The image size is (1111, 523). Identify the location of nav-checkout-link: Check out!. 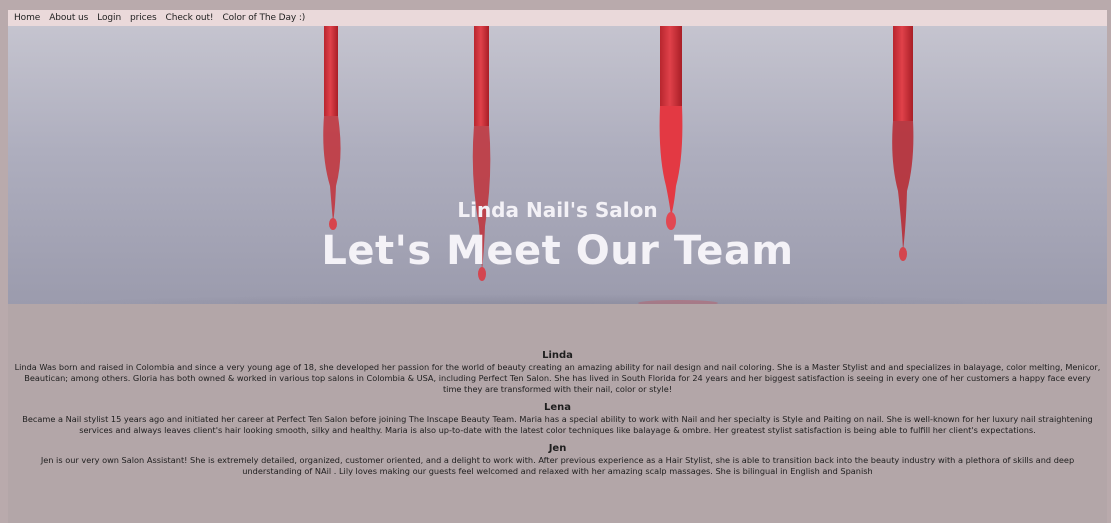
(190, 18).